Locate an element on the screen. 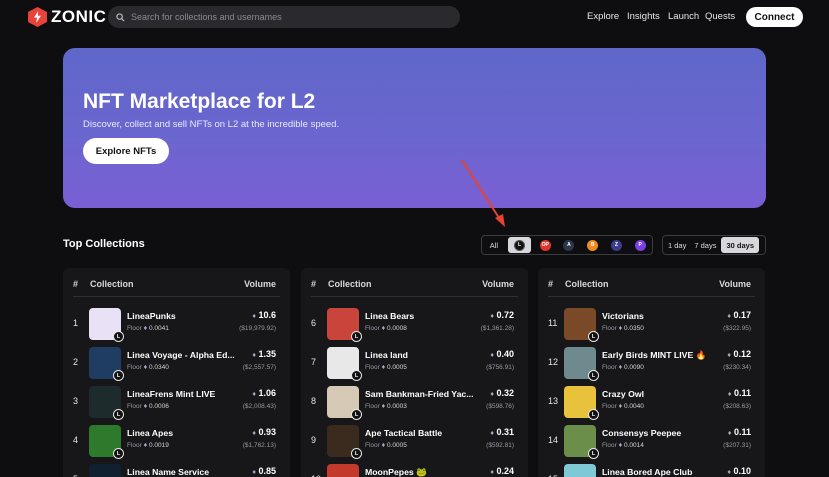 The width and height of the screenshot is (829, 477). chain-filter-polygon-zkevm: P is located at coordinates (640, 245).